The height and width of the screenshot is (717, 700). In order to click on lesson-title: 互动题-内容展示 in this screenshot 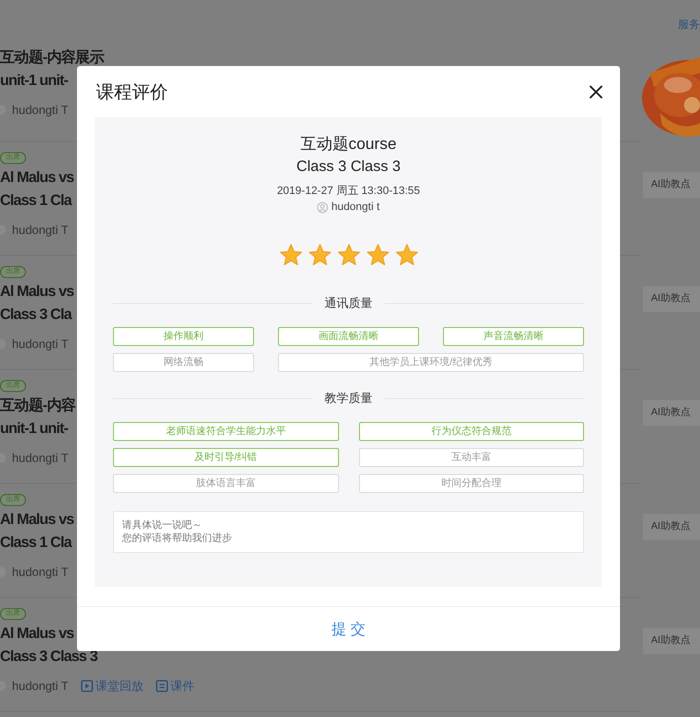, I will do `click(52, 58)`.